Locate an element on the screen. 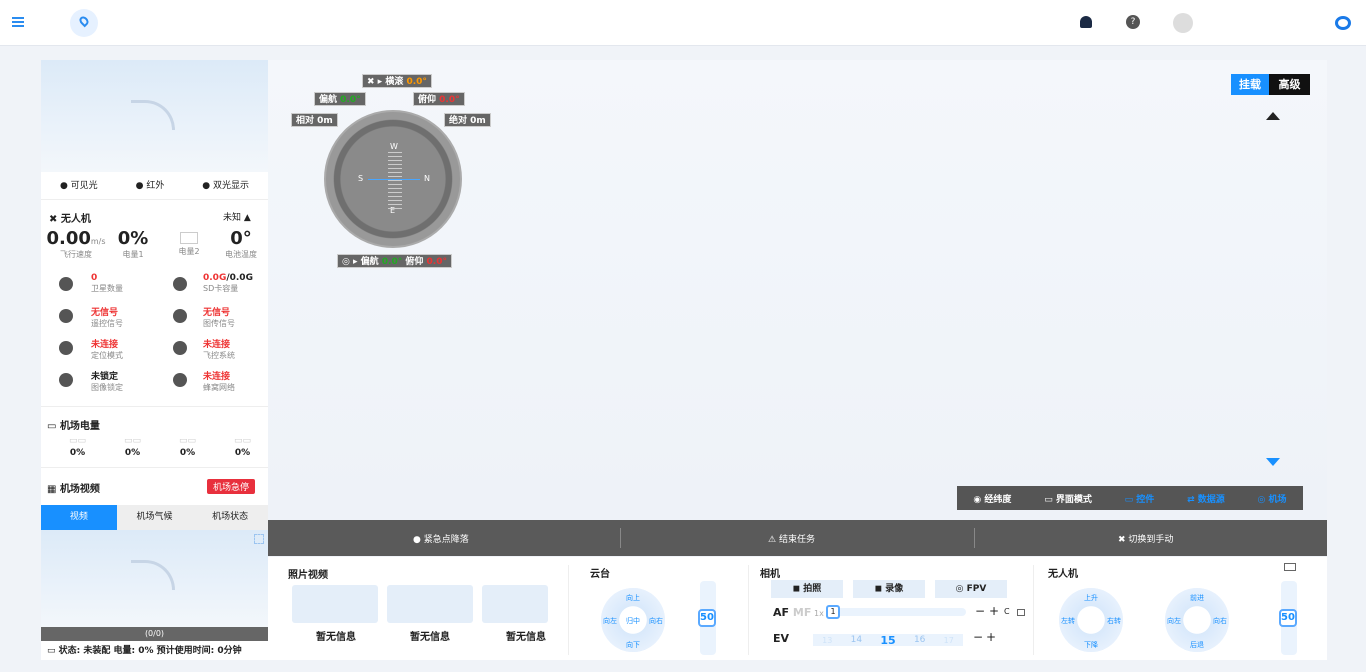 The image size is (1366, 672). ev-minus-button: − is located at coordinates (978, 637).